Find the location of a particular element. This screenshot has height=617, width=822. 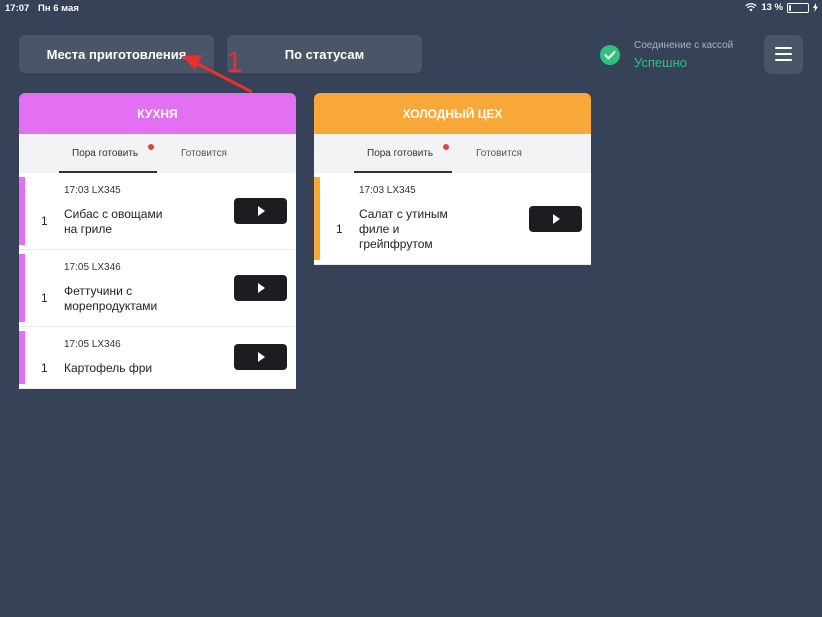

order-name: Феттучини с морепродуктами is located at coordinates (110, 299).